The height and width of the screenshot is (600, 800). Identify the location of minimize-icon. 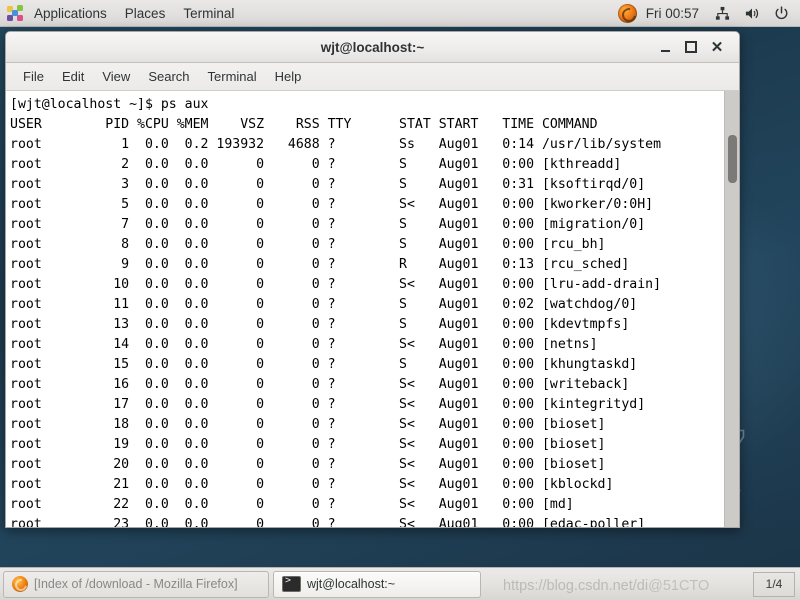
(665, 47).